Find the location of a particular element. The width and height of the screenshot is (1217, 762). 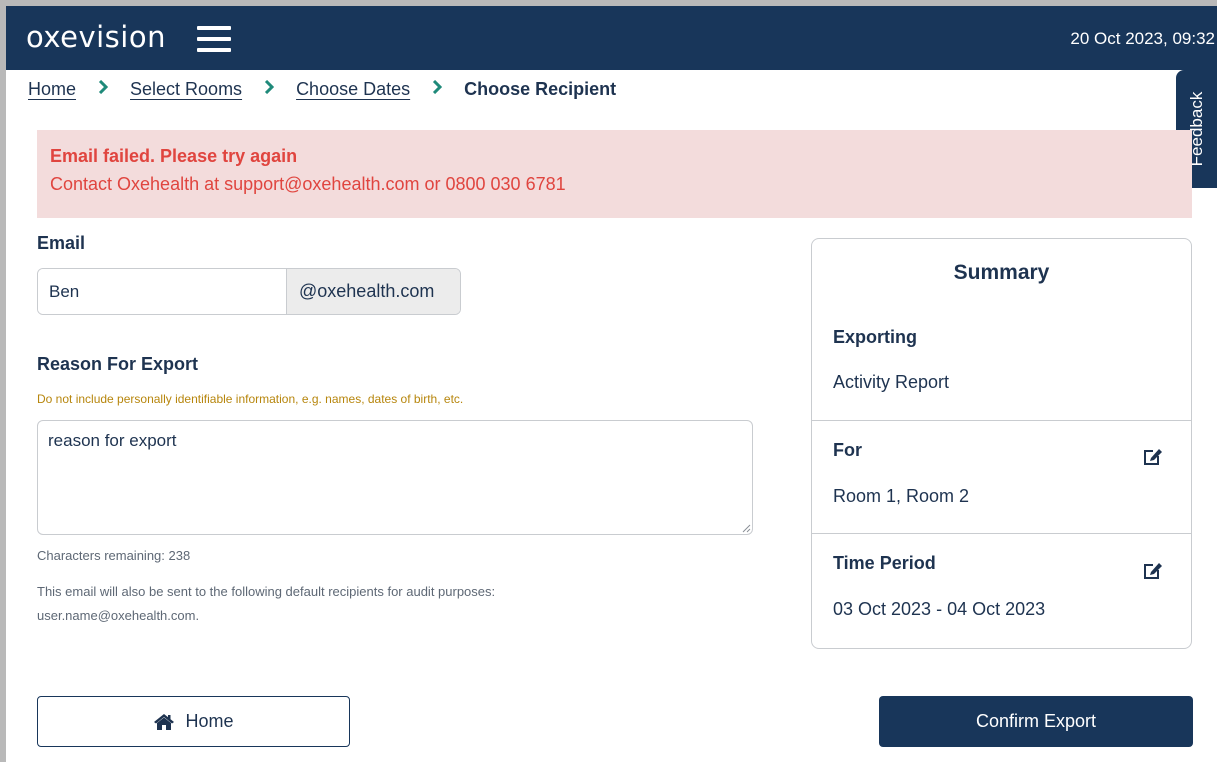

edit-rooms-icon is located at coordinates (1153, 456).